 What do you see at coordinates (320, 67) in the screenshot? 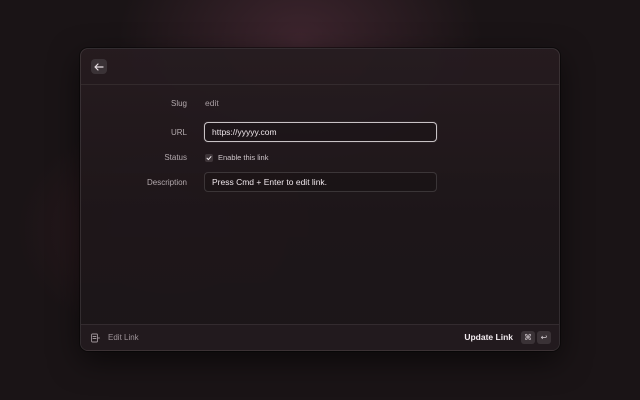
I see `top-bar` at bounding box center [320, 67].